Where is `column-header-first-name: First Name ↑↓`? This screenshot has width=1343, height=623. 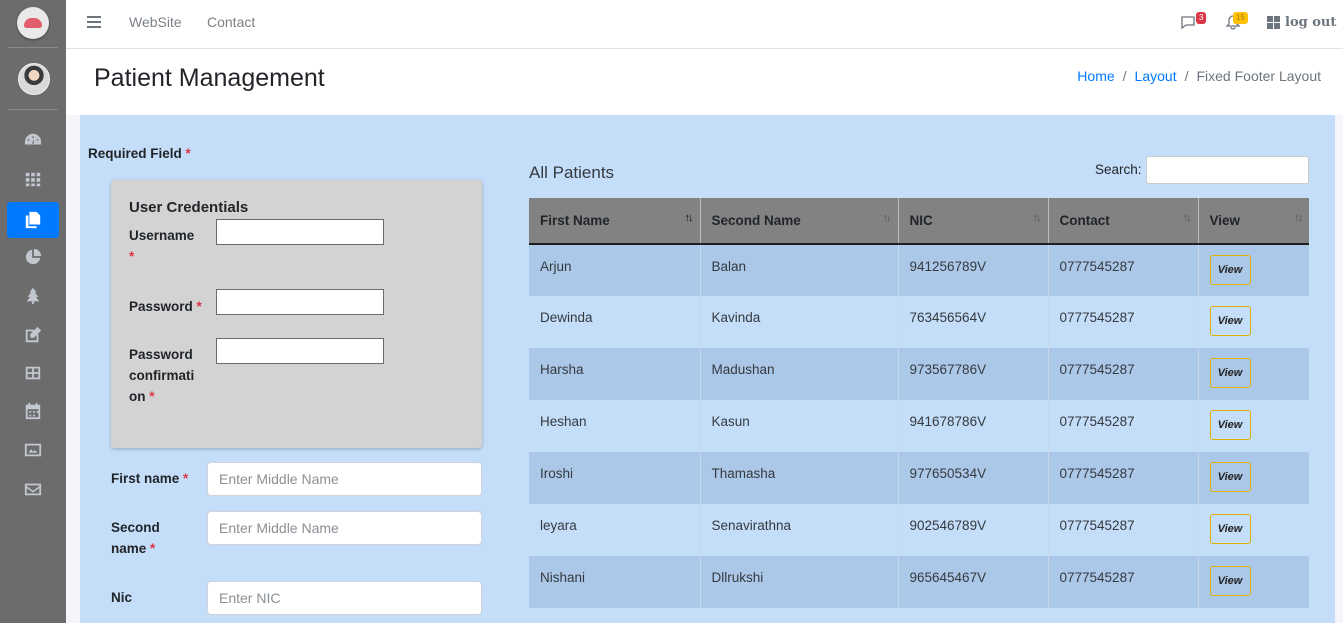
column-header-first-name: First Name ↑↓ is located at coordinates (615, 221).